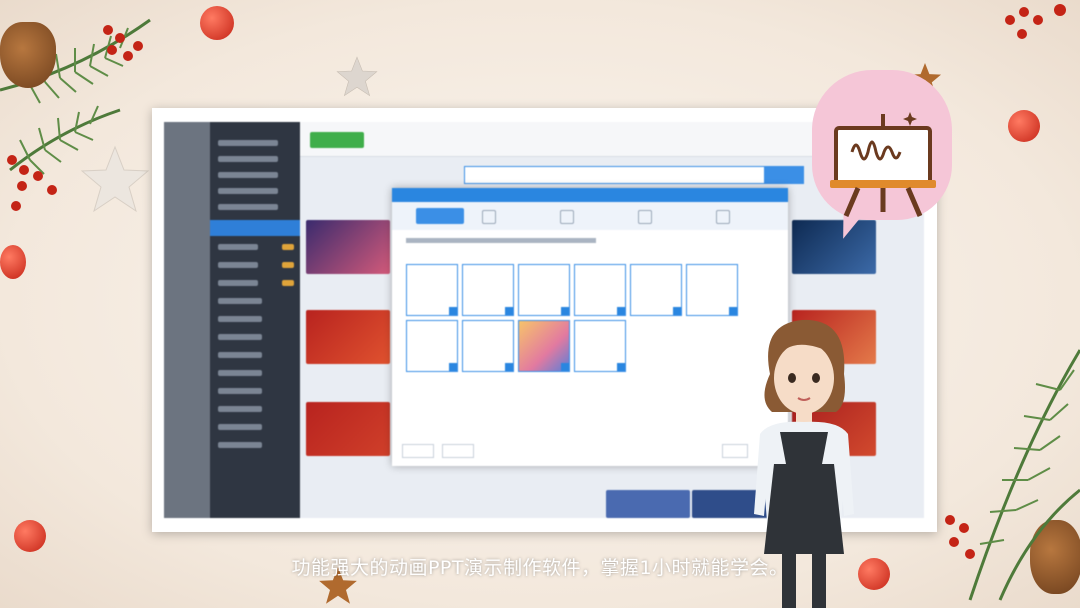  Describe the element at coordinates (418, 451) in the screenshot. I see `dialog-button-left` at that location.